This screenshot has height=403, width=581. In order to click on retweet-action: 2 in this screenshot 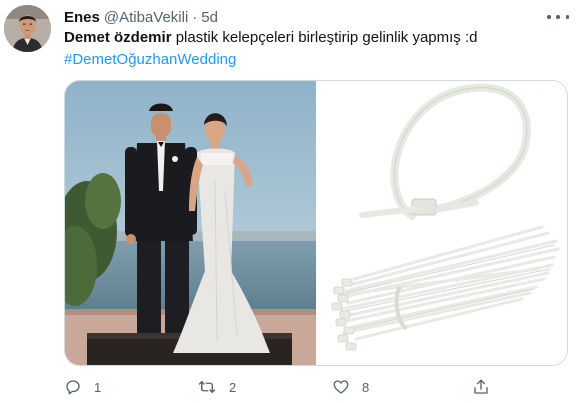, I will do `click(216, 387)`.